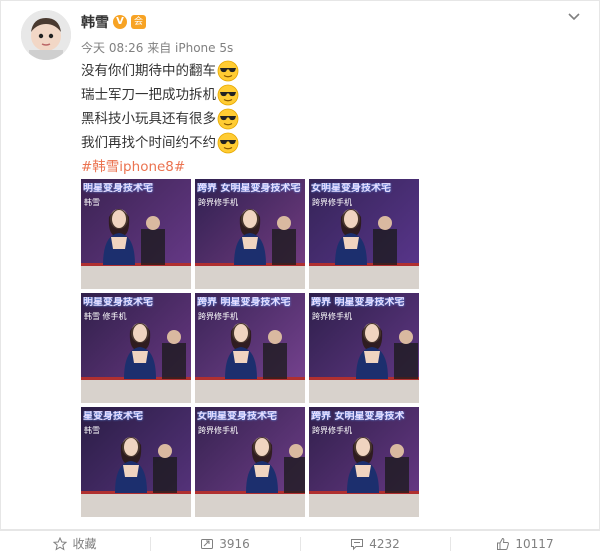 The width and height of the screenshot is (600, 556). I want to click on author-row: 韩雪 V 会, so click(113, 22).